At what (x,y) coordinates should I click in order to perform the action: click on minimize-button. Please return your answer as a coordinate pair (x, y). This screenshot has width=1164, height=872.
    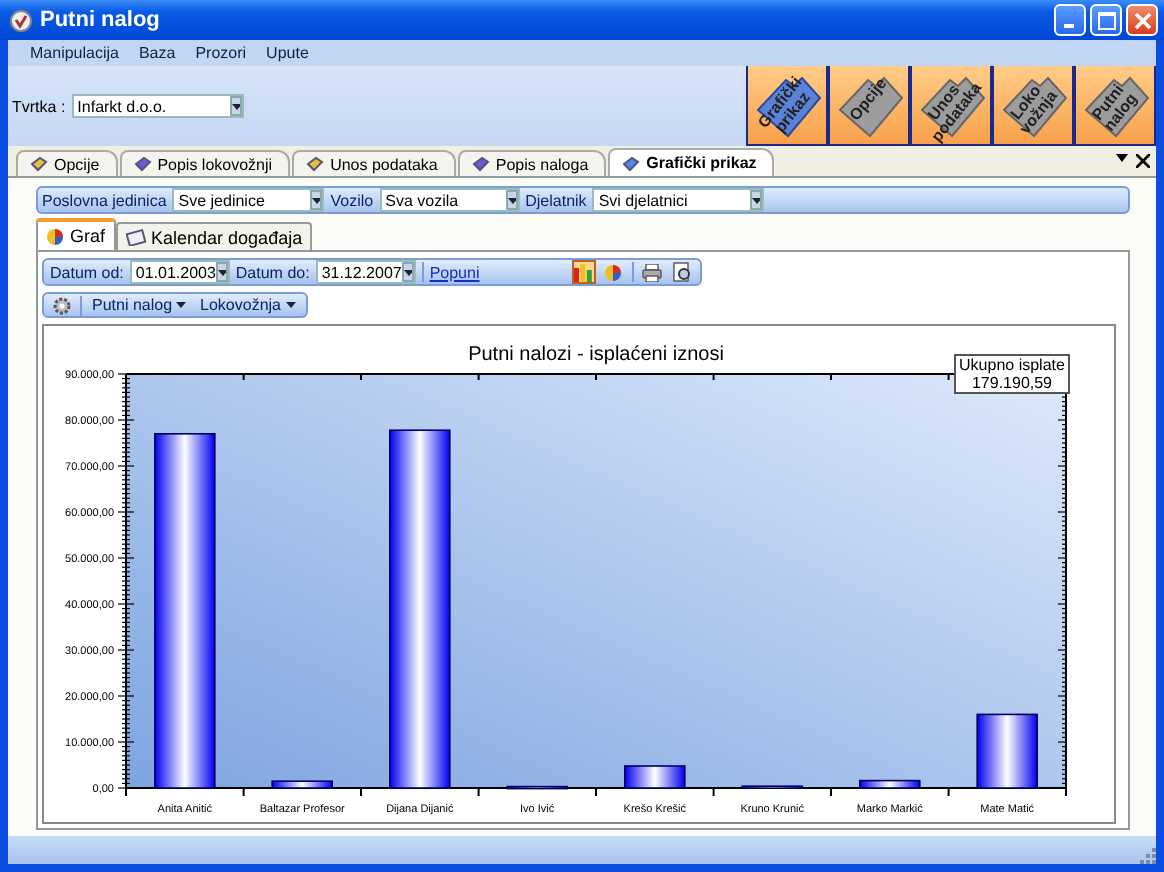
    Looking at the image, I should click on (1070, 20).